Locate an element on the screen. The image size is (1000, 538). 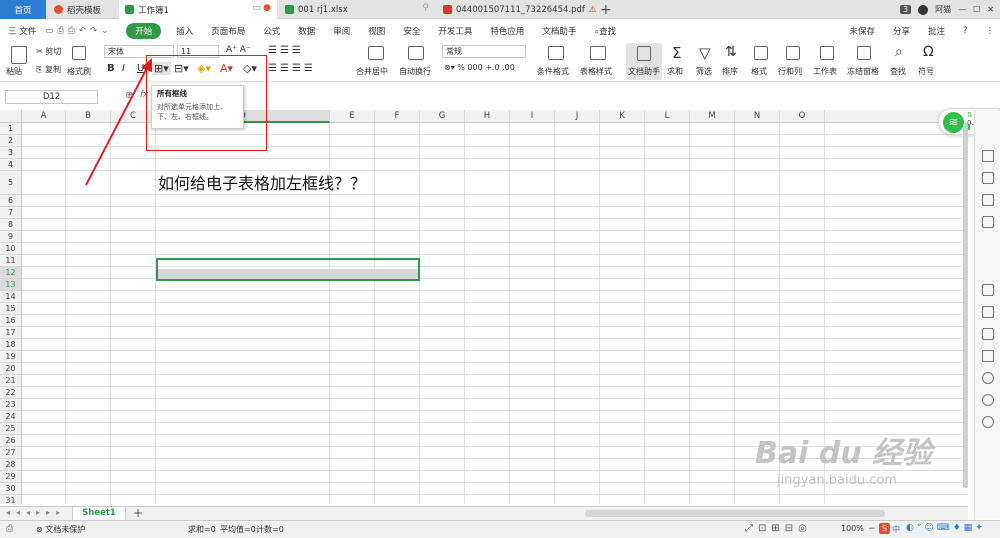
sheet-bar: ◂◂◂▸▸▸ Sheet1 + is located at coordinates (484, 513).